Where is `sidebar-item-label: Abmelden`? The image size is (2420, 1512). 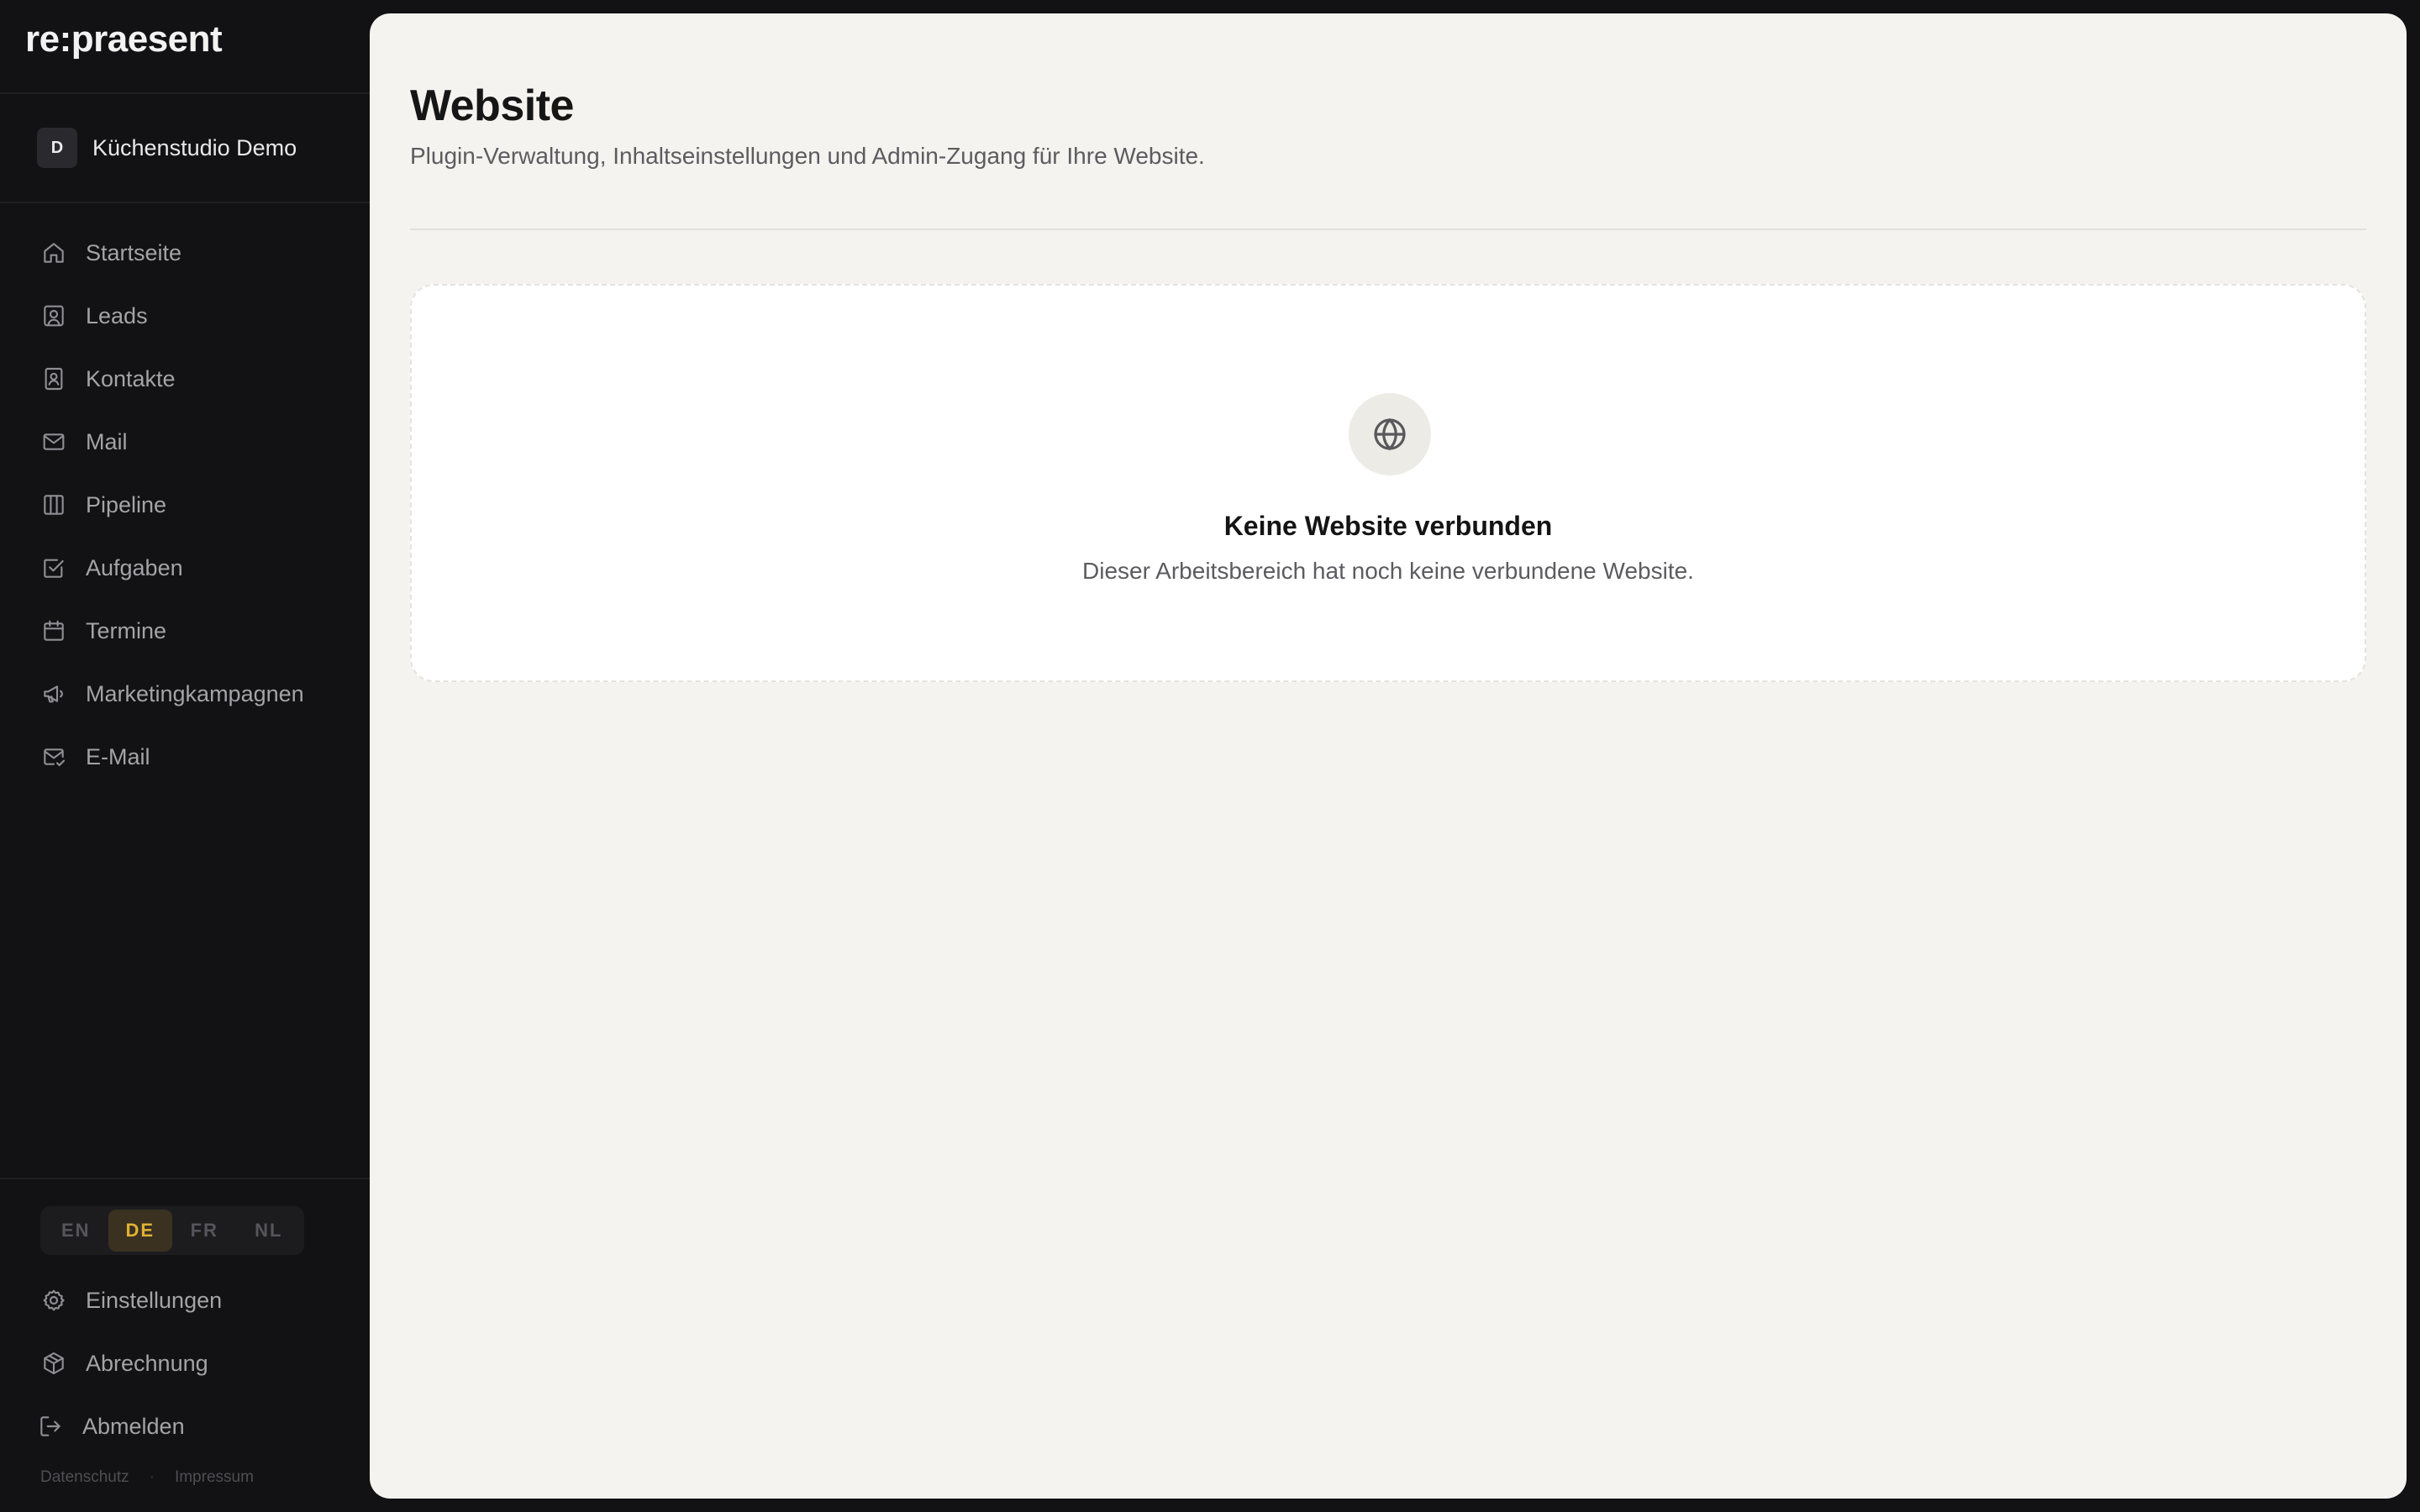 sidebar-item-label: Abmelden is located at coordinates (133, 1426).